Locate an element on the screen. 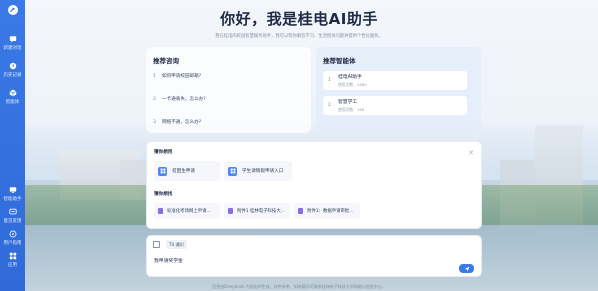 The image size is (598, 291). question-item: 1 如何申请校园邮箱? is located at coordinates (177, 76).